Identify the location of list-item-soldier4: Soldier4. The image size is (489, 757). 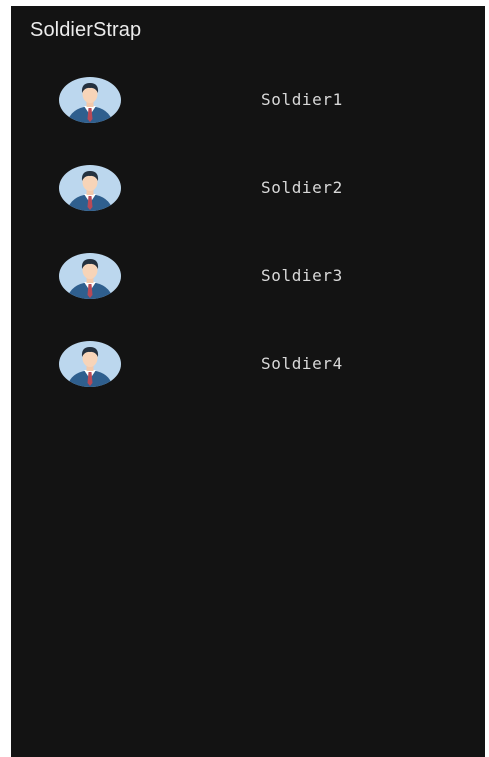
(248, 382).